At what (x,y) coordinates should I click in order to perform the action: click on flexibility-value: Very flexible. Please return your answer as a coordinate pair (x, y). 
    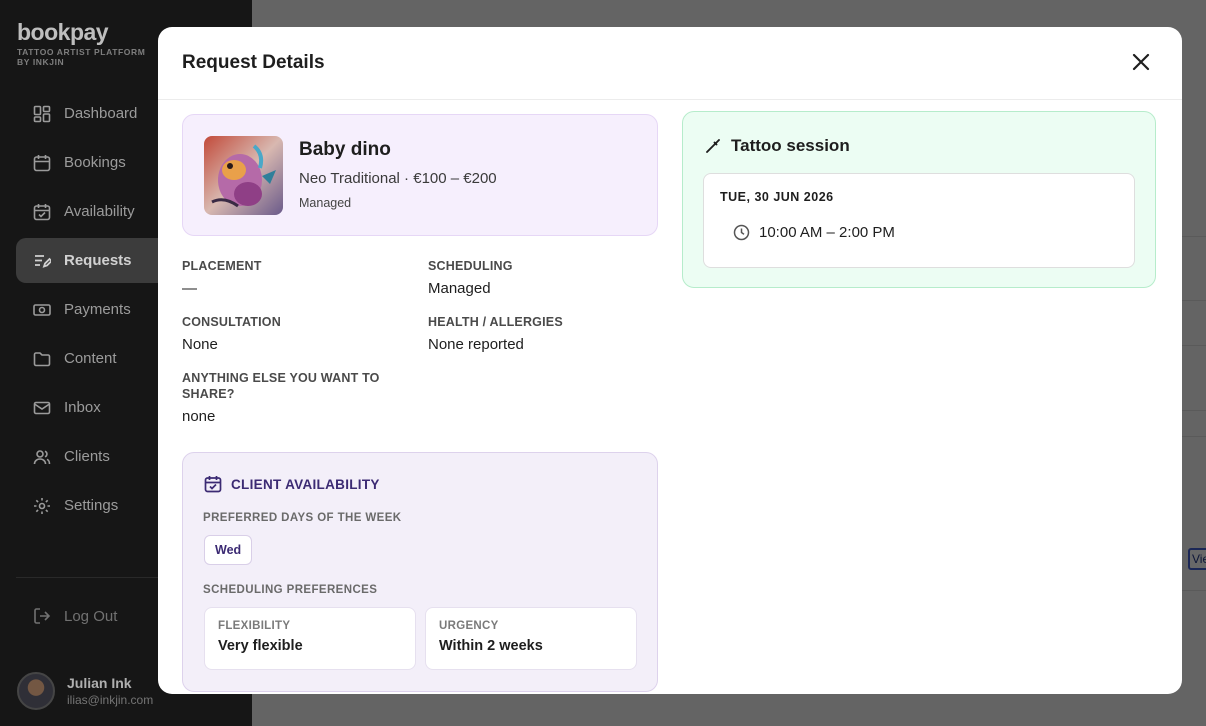
    Looking at the image, I should click on (260, 646).